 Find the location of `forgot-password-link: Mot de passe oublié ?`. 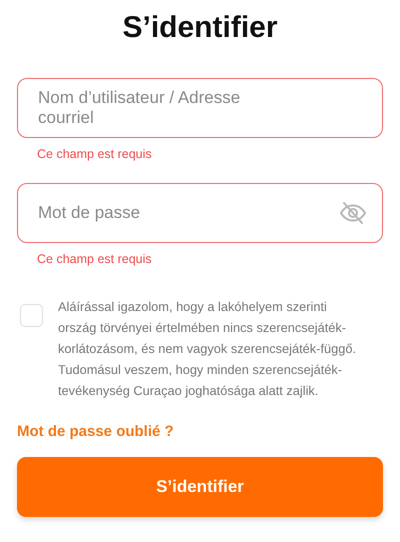

forgot-password-link: Mot de passe oublié ? is located at coordinates (95, 431).